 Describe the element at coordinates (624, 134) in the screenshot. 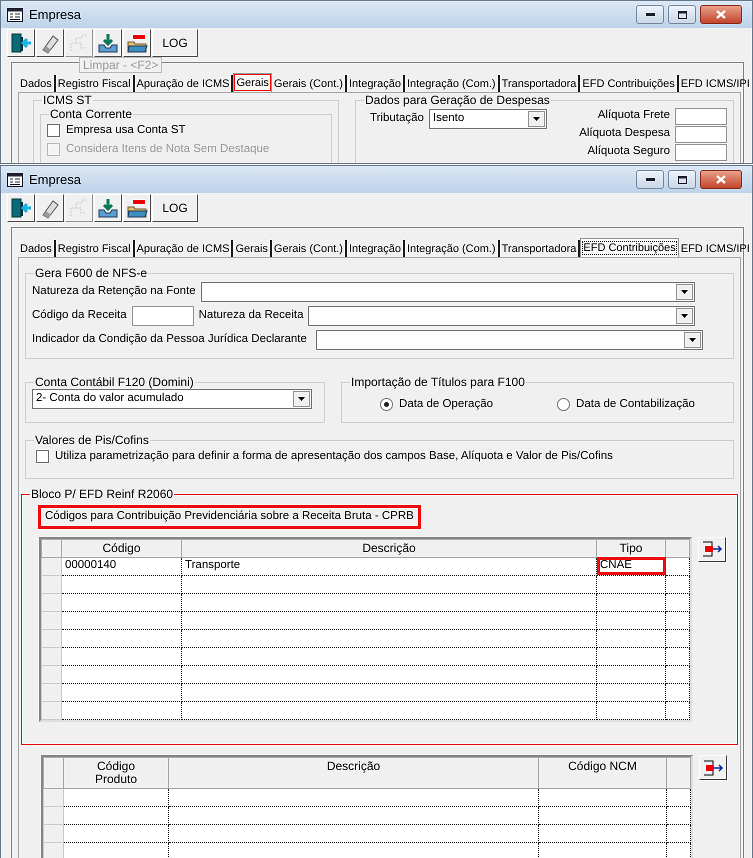

I see `field-label: Alíquota Despesa` at that location.